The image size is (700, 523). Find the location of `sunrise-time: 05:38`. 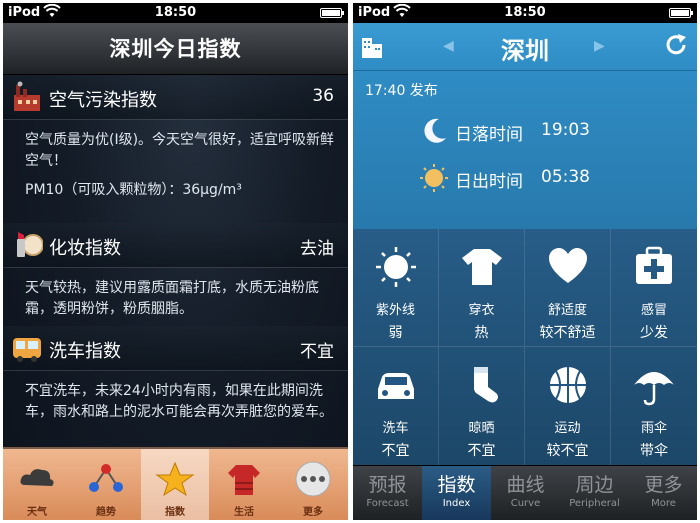

sunrise-time: 05:38 is located at coordinates (565, 177).